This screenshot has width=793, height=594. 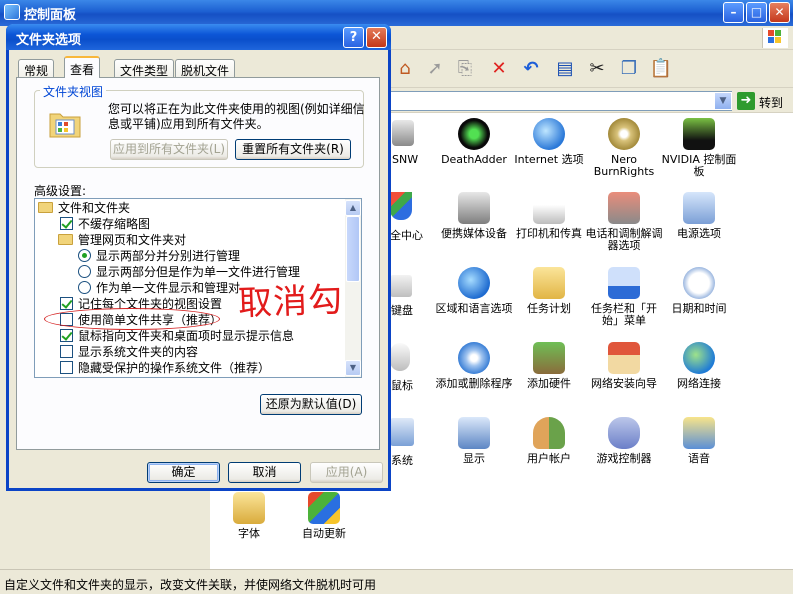 I want to click on truncated-label-mouse: 鼠标, so click(x=402, y=385).